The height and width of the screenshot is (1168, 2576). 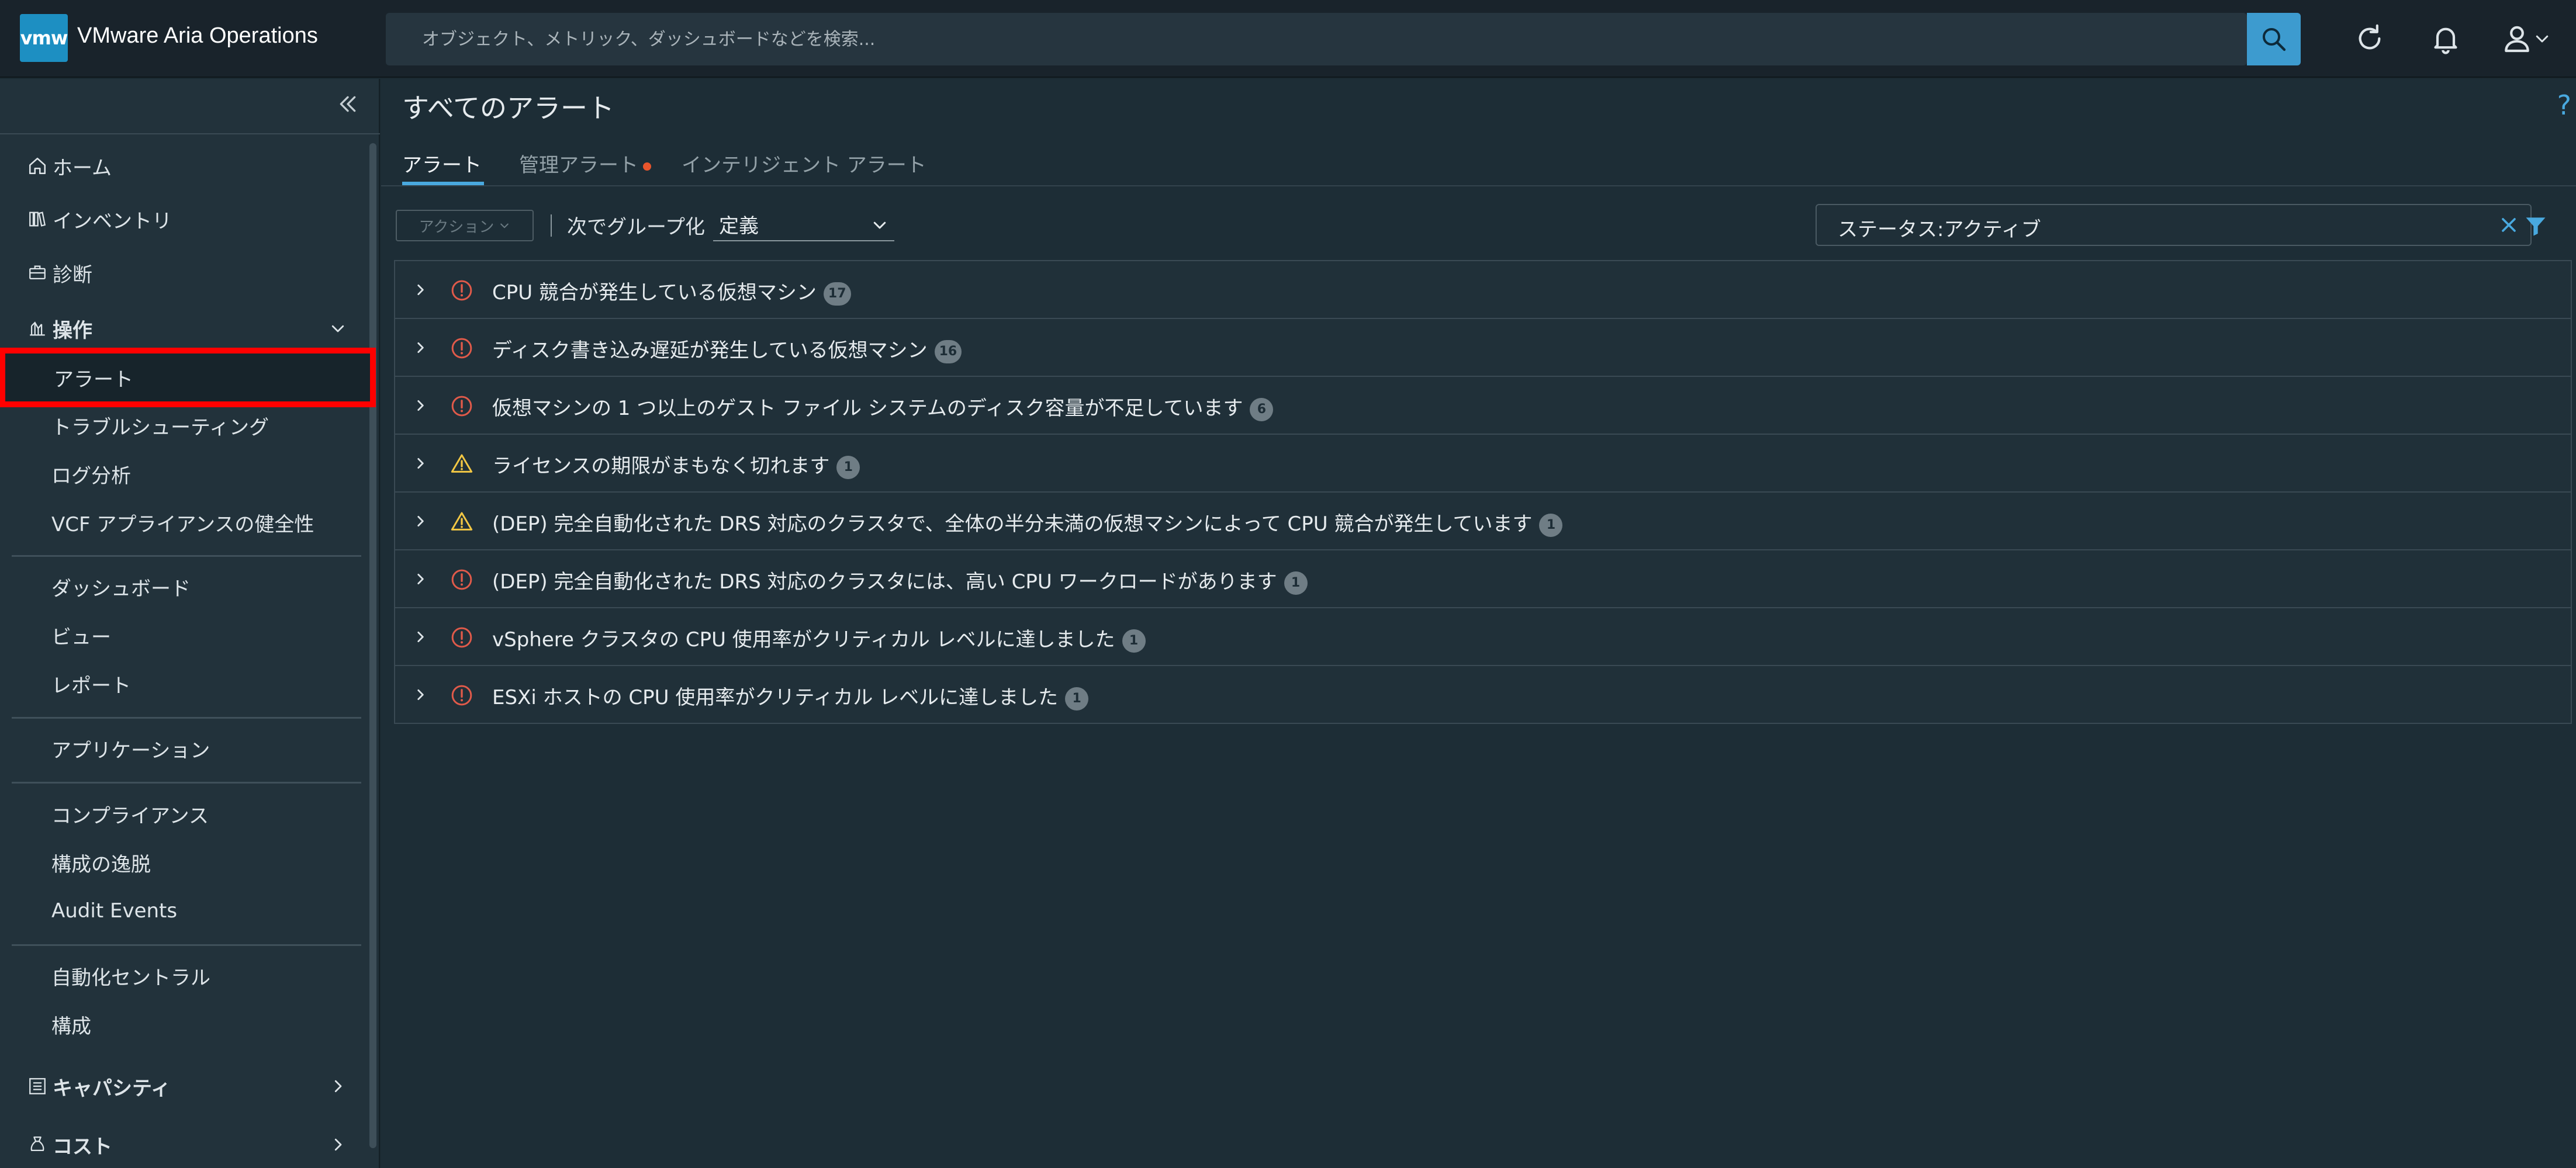 I want to click on critical-icon, so click(x=461, y=348).